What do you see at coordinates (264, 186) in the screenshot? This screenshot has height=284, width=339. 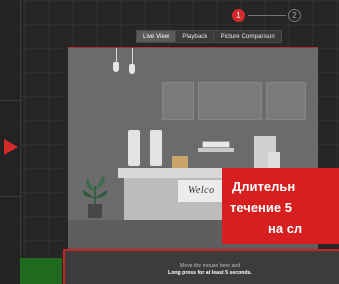 I see `banner-line-1: Длительн` at bounding box center [264, 186].